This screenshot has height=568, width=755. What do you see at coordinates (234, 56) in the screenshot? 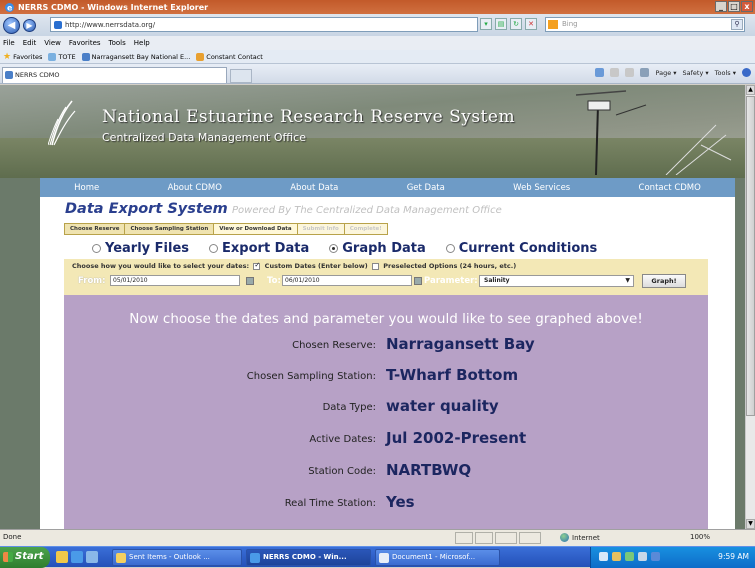
I see `favorite-label: Constant Contact` at bounding box center [234, 56].